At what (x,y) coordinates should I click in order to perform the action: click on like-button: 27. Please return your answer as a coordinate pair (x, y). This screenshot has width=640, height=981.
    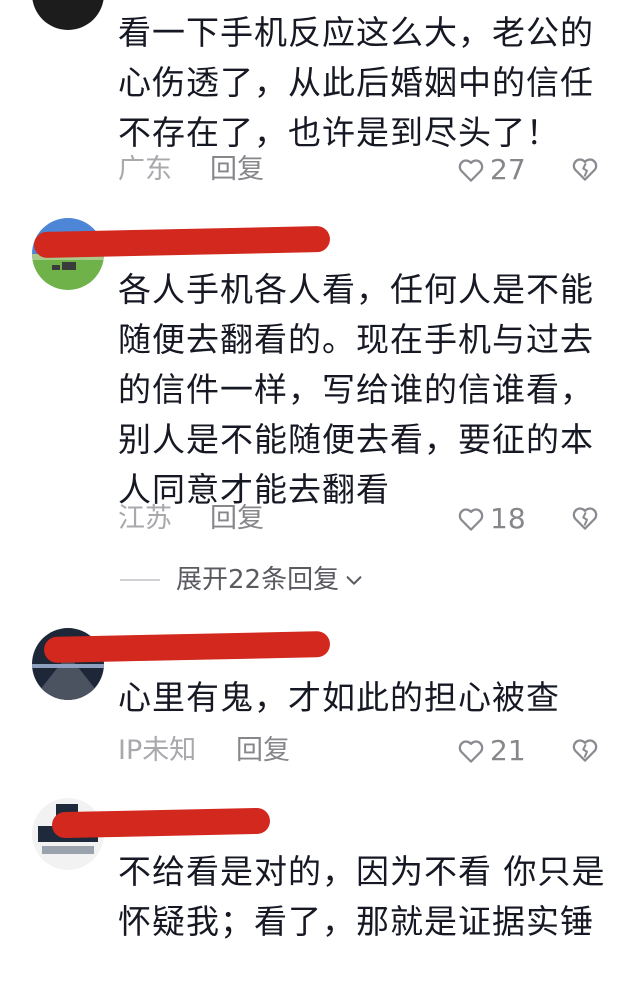
    Looking at the image, I should click on (491, 170).